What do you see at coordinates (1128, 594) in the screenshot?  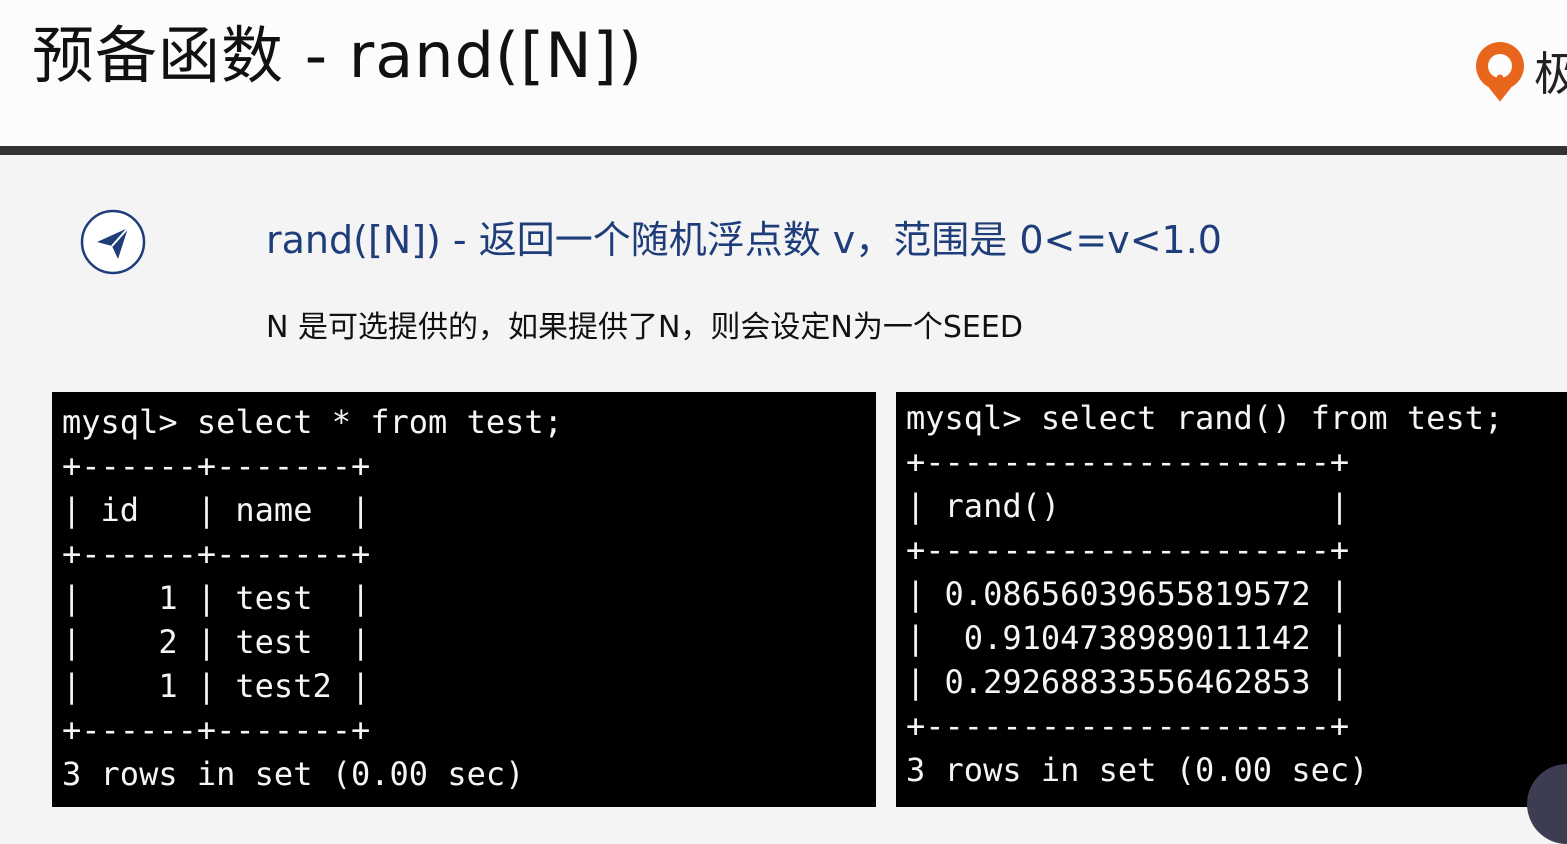 I see `terminal-line: | 0.08656039655819572 |` at bounding box center [1128, 594].